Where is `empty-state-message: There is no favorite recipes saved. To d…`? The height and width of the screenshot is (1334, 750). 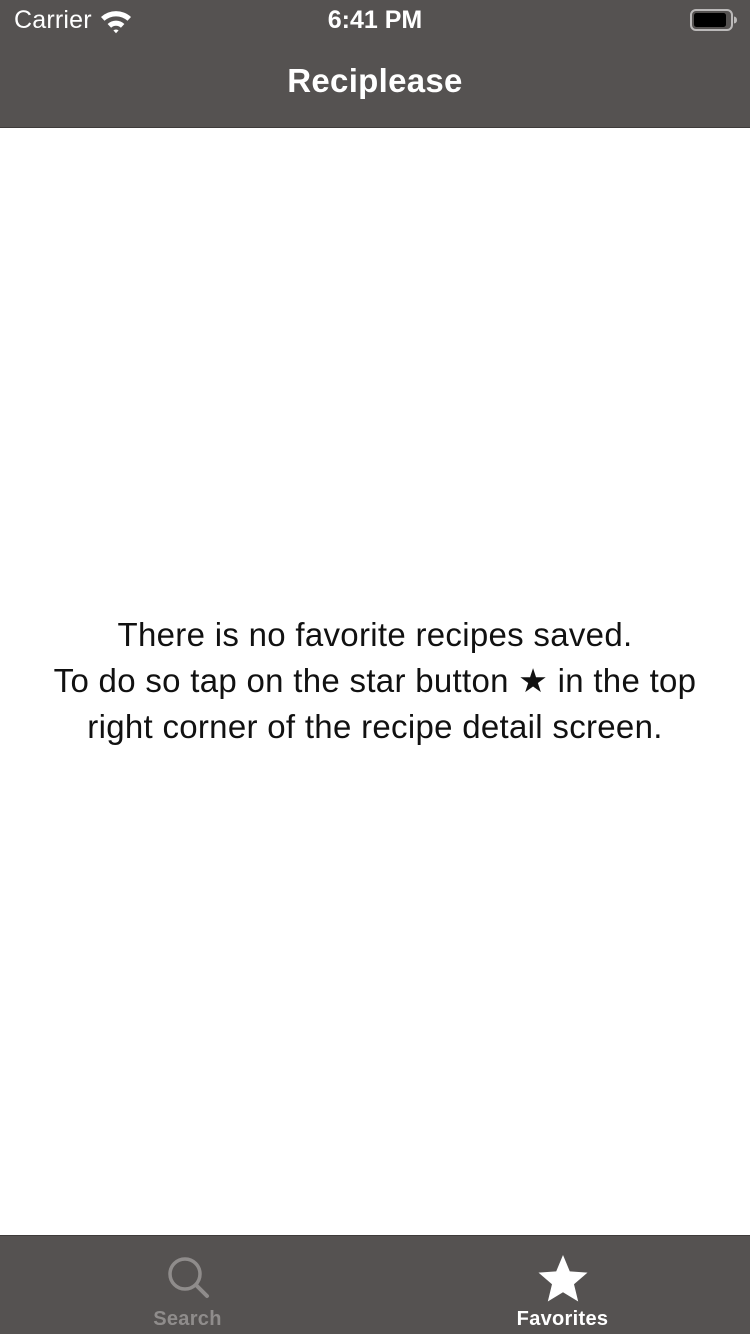 empty-state-message: There is no favorite recipes saved. To d… is located at coordinates (375, 681).